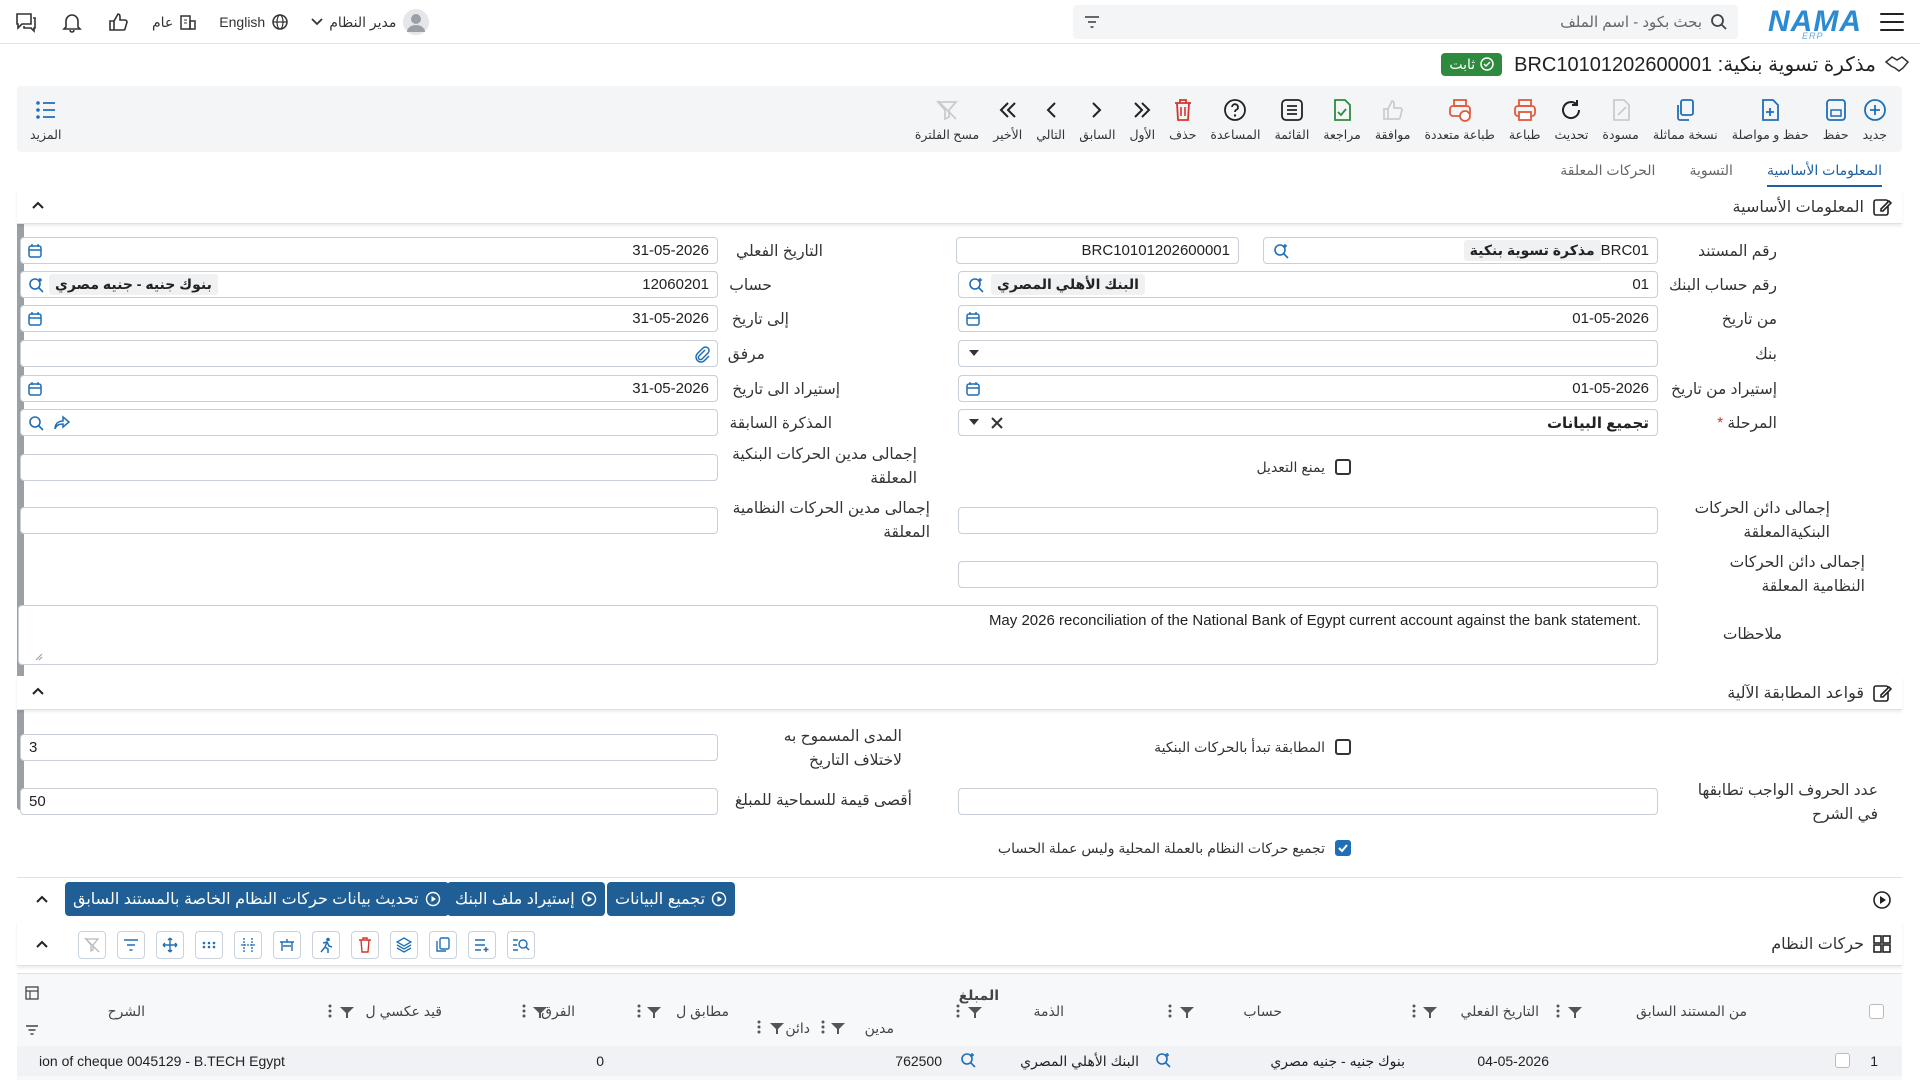  What do you see at coordinates (1343, 467) in the screenshot?
I see `prevent-edit-checkbox` at bounding box center [1343, 467].